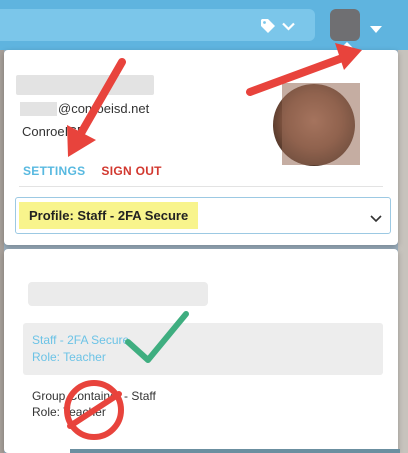 This screenshot has width=408, height=453. What do you see at coordinates (94, 396) in the screenshot?
I see `profile-option-title: Group Container - Staff` at bounding box center [94, 396].